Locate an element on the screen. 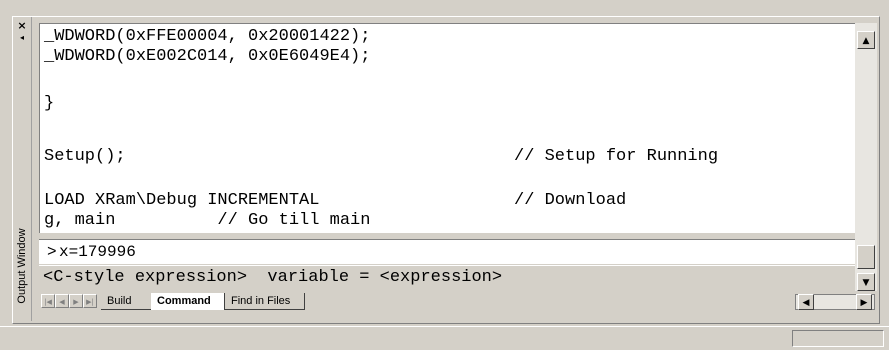 The width and height of the screenshot is (889, 350). tab-next-button: ▶ is located at coordinates (76, 301).